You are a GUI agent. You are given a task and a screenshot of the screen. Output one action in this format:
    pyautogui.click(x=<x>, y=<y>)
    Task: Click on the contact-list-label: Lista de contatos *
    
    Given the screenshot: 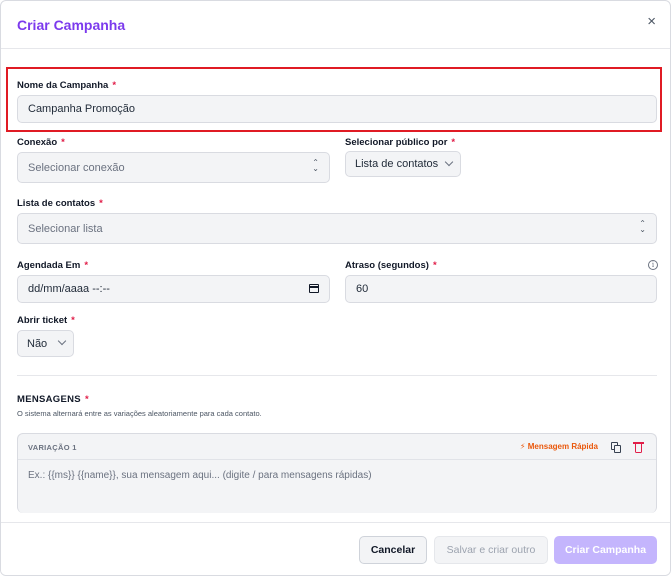 What is the action you would take?
    pyautogui.click(x=60, y=203)
    